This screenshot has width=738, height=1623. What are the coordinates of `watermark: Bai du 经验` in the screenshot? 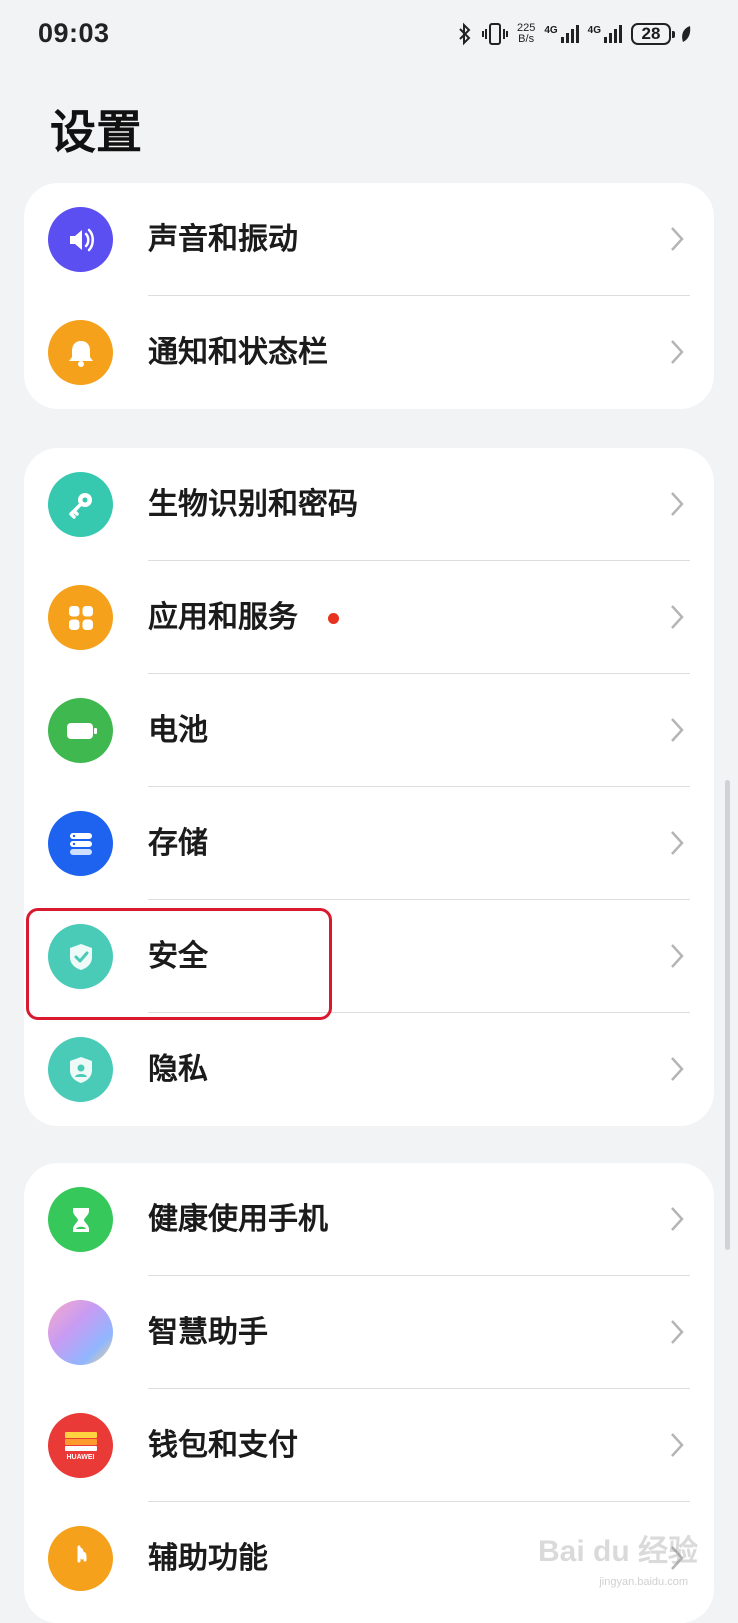 It's located at (617, 1551).